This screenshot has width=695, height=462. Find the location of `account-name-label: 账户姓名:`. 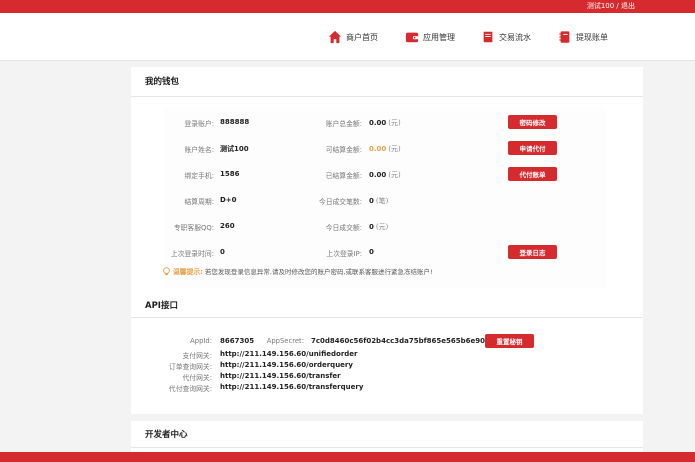

account-name-label: 账户姓名: is located at coordinates (199, 150).